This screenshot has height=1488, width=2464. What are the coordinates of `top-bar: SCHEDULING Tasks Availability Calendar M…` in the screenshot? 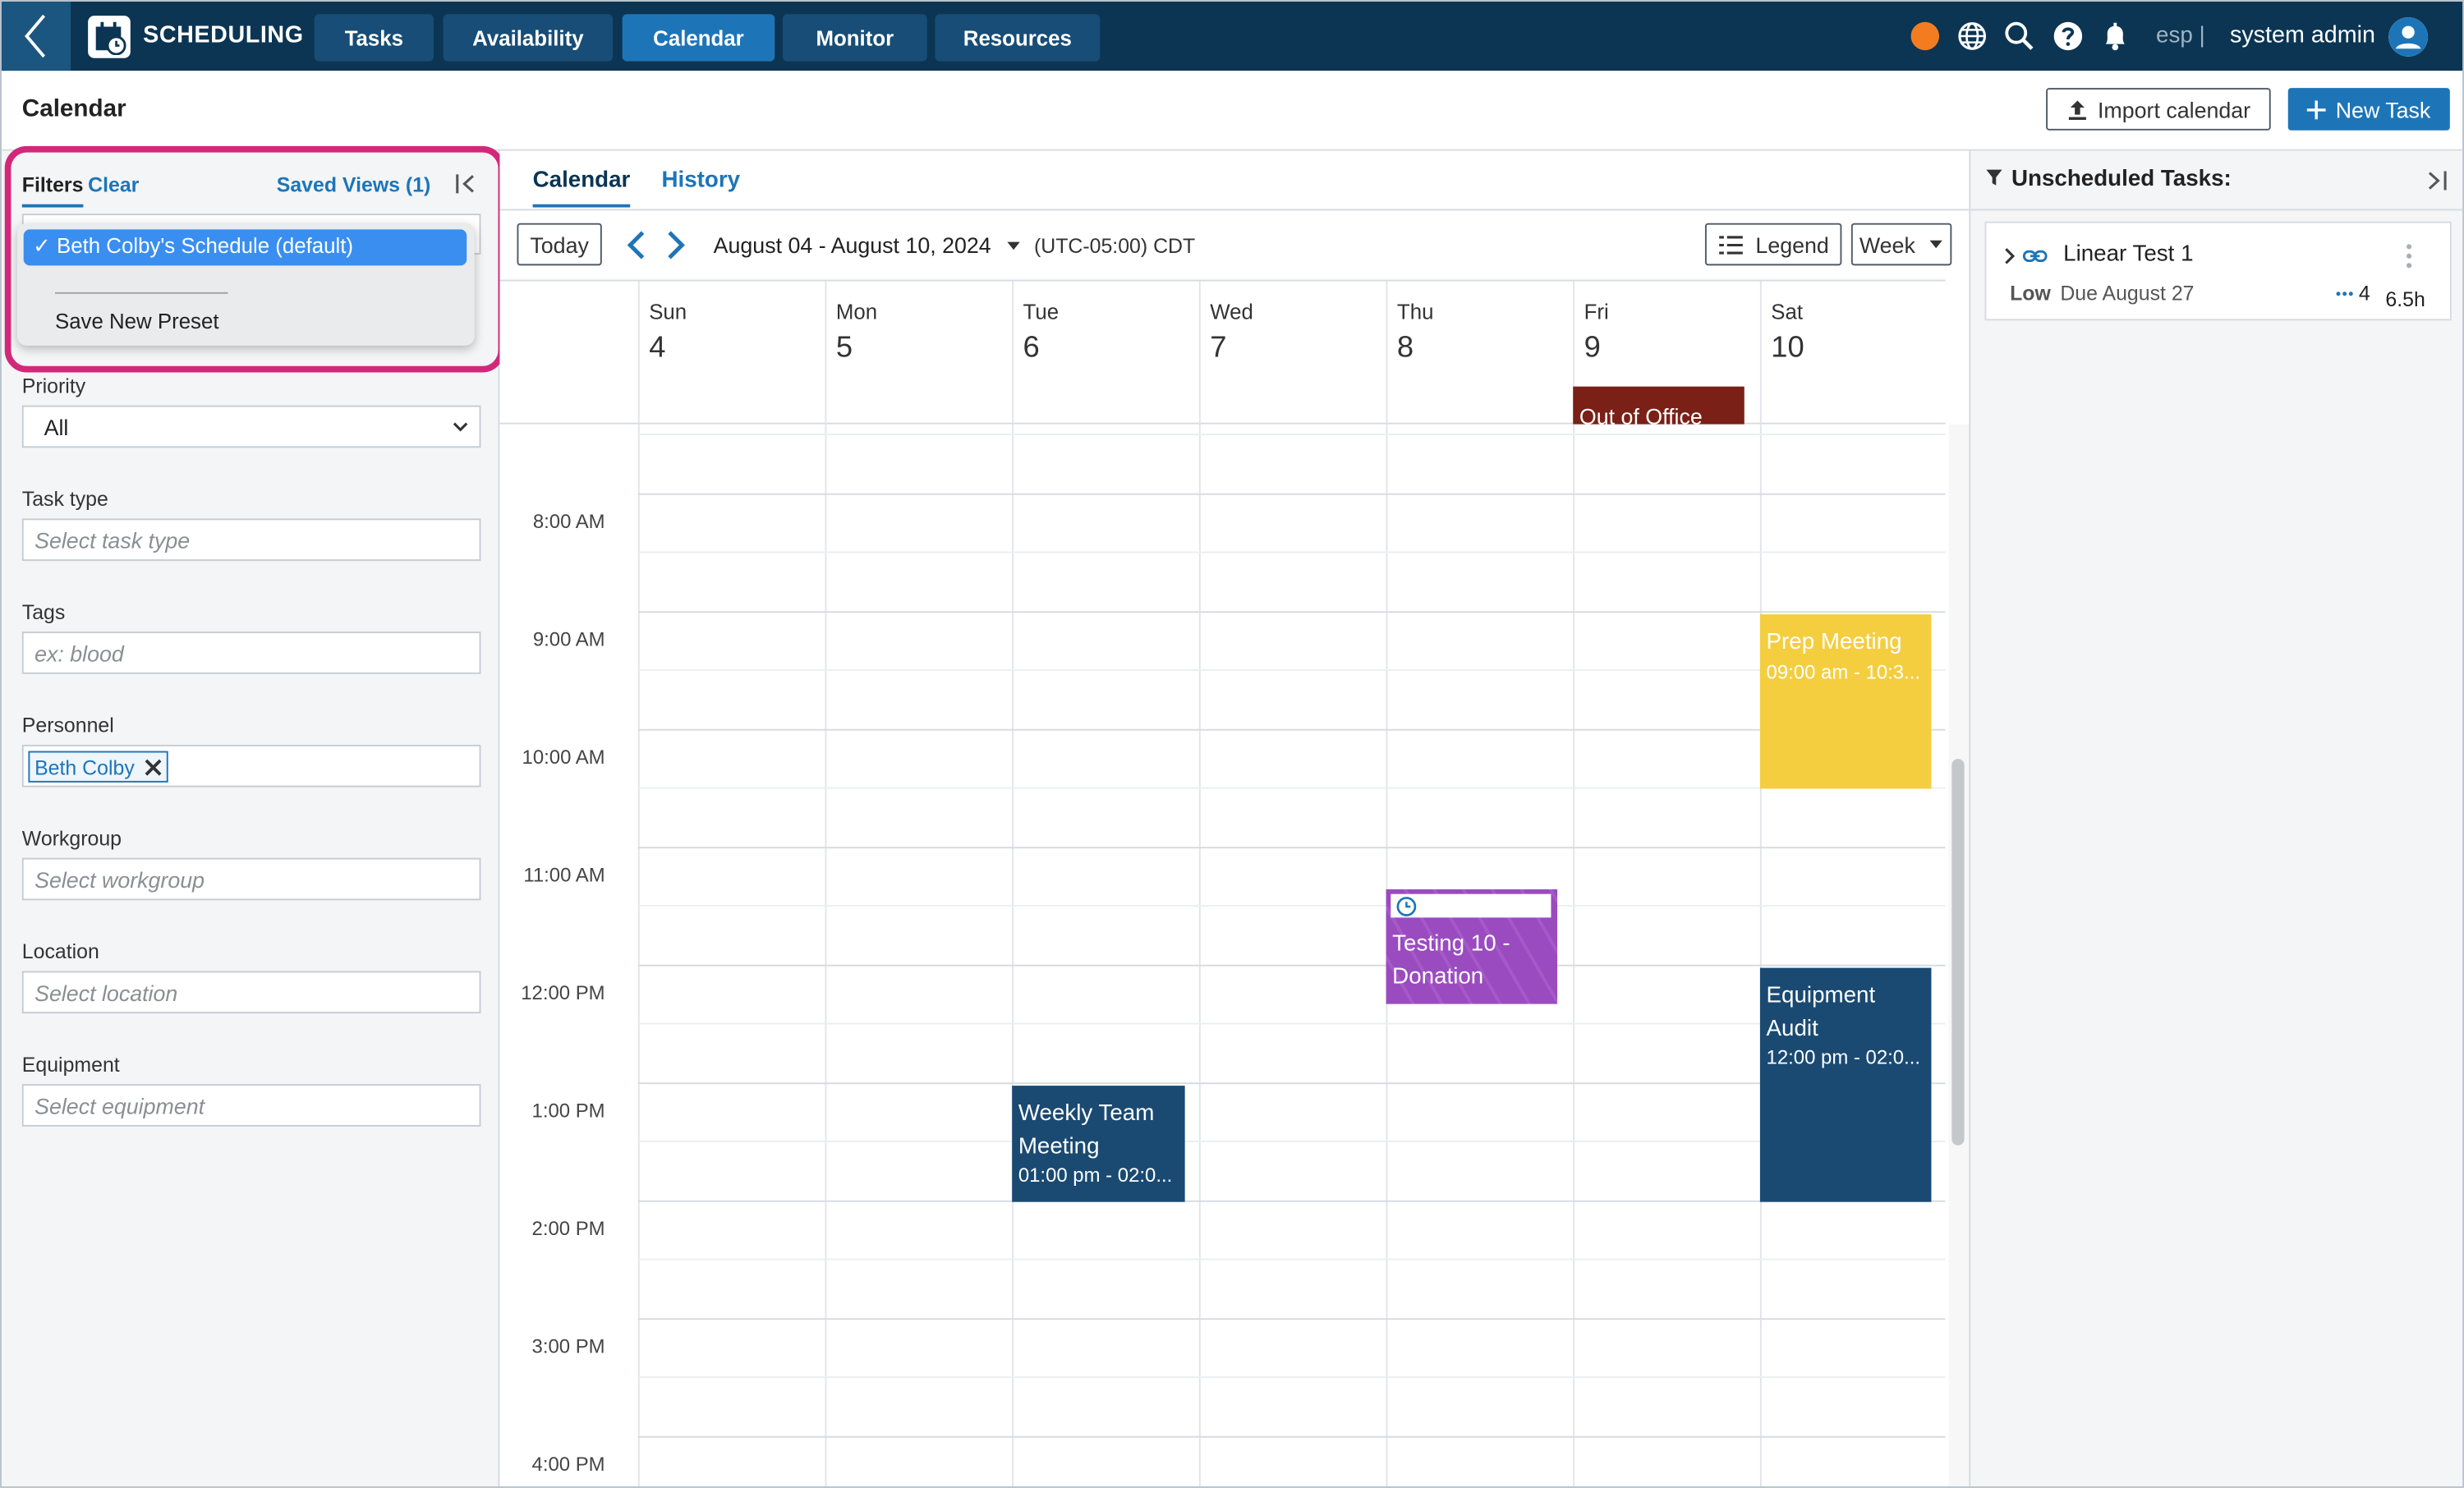 It's located at (1232, 36).